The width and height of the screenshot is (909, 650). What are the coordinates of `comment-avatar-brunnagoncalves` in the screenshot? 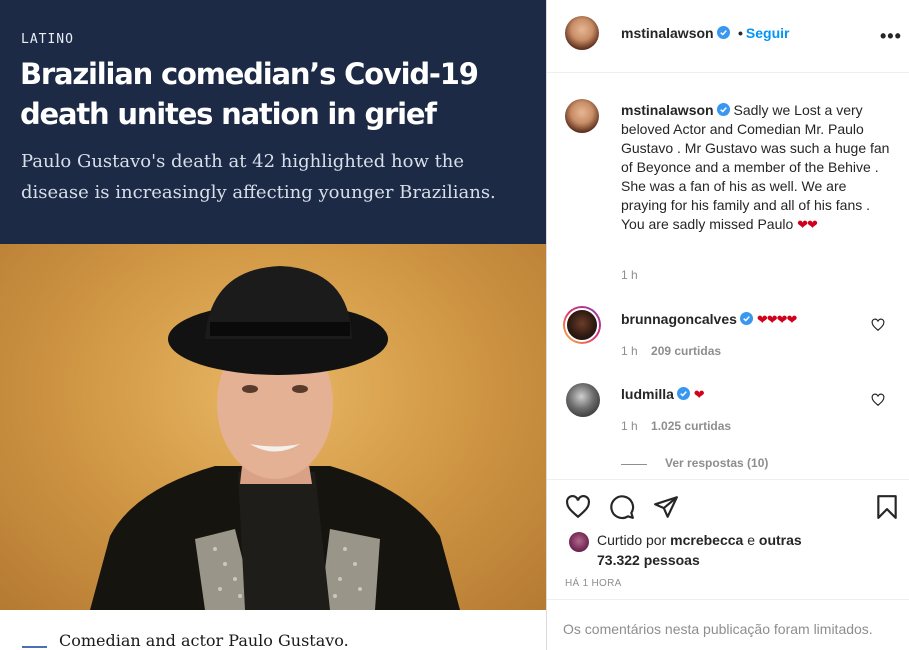 It's located at (582, 325).